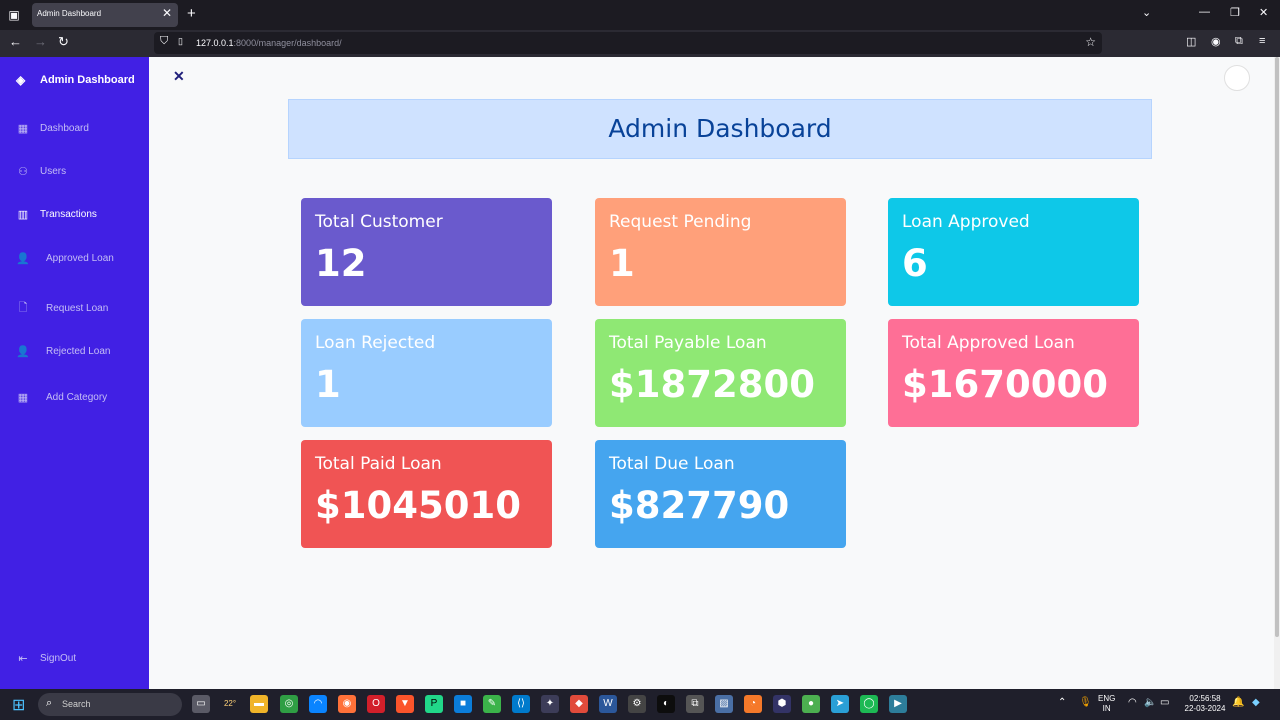 The height and width of the screenshot is (720, 1280). What do you see at coordinates (53, 171) in the screenshot?
I see `sidebar-item-label: Users` at bounding box center [53, 171].